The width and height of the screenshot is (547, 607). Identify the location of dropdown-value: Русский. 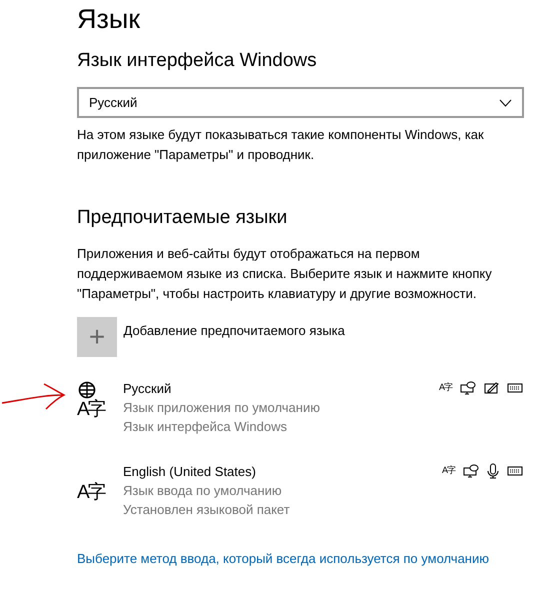
(113, 103).